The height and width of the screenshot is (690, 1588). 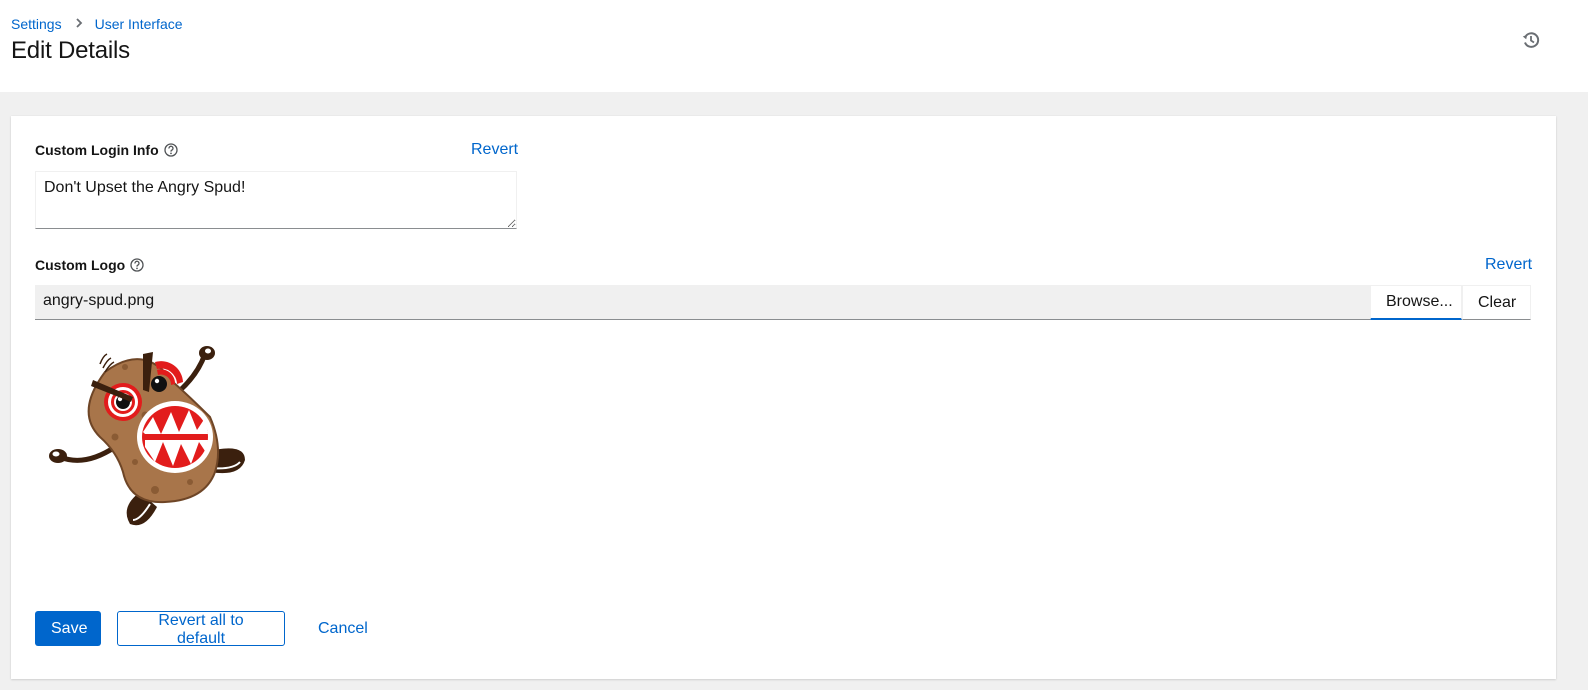 I want to click on custom-logo-file-upload: angry-spud.png Browse... Clear, so click(x=783, y=302).